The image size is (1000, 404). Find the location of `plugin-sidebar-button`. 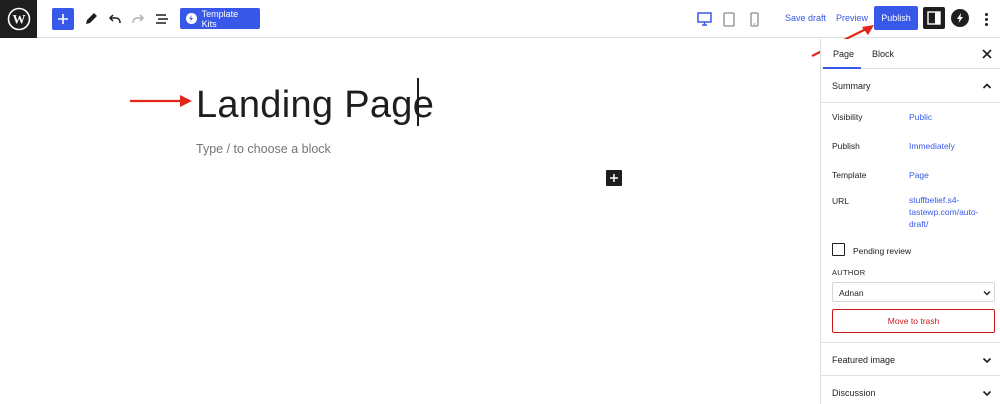

plugin-sidebar-button is located at coordinates (960, 18).